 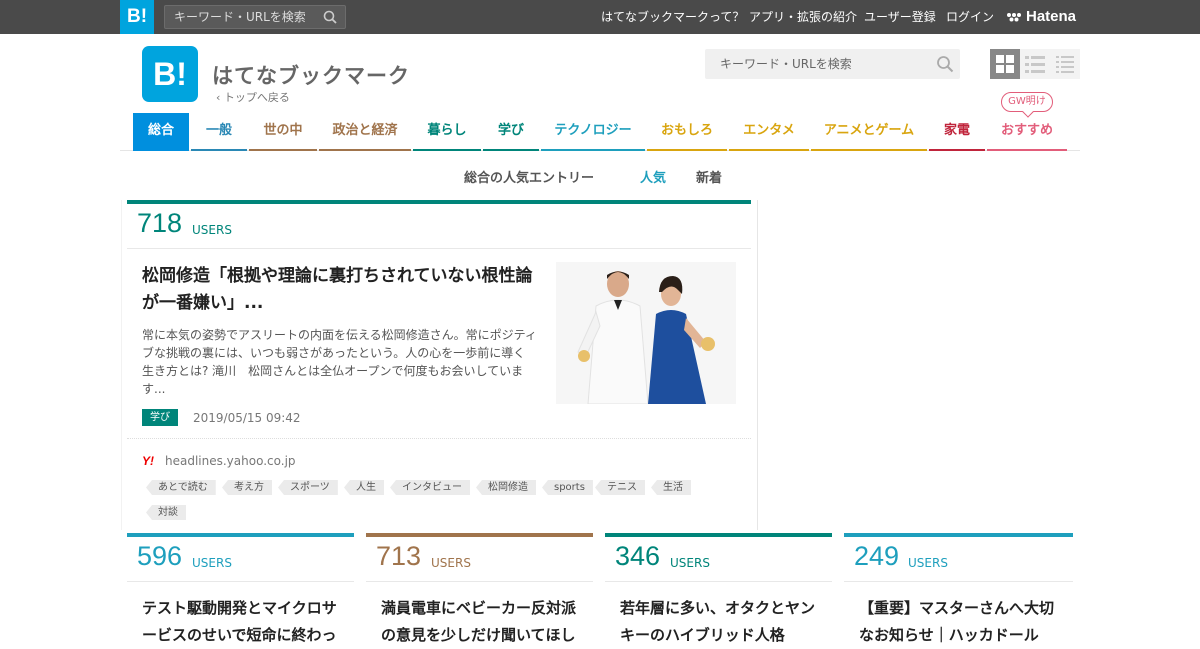 I want to click on category-tab-knowledge: 学び, so click(x=511, y=132).